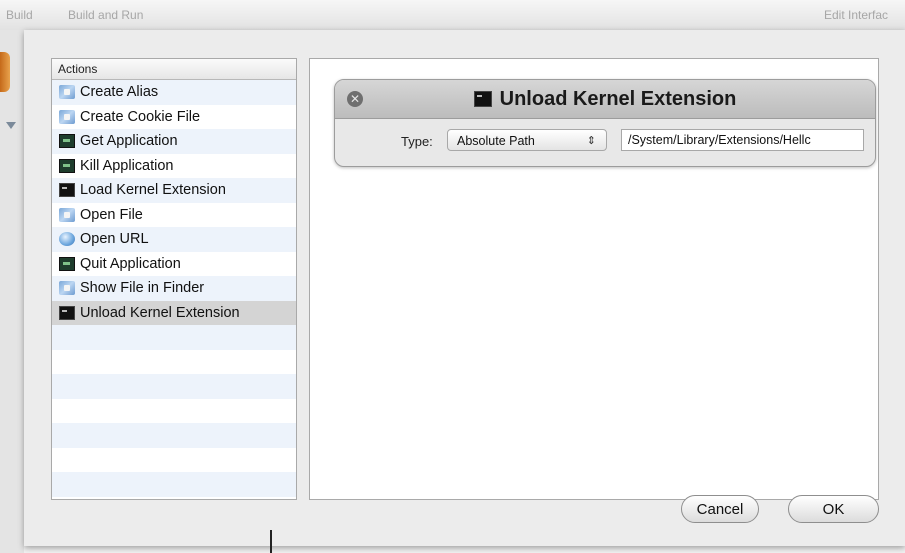 The width and height of the screenshot is (905, 553). I want to click on actions-list-item: Quit Application, so click(174, 264).